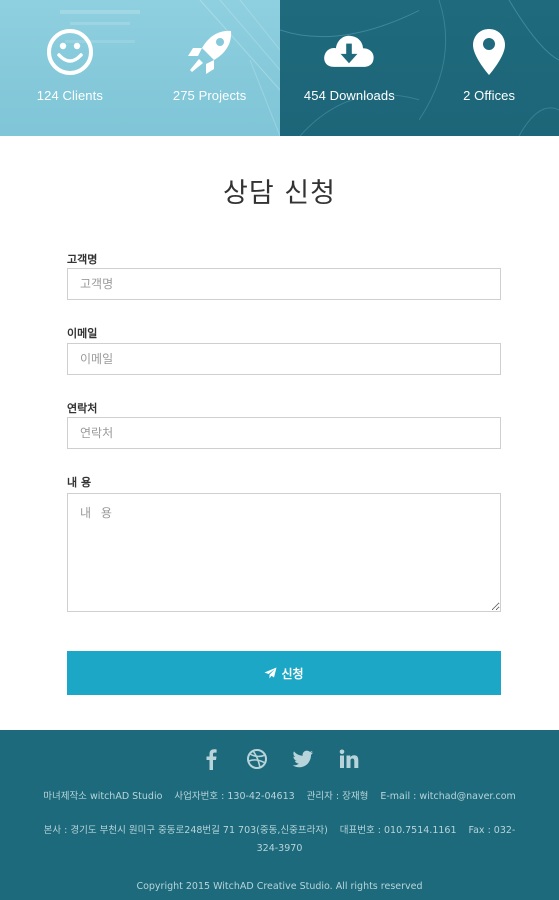 Image resolution: width=559 pixels, height=900 pixels. I want to click on fax-continuation: 324-3970, so click(279, 848).